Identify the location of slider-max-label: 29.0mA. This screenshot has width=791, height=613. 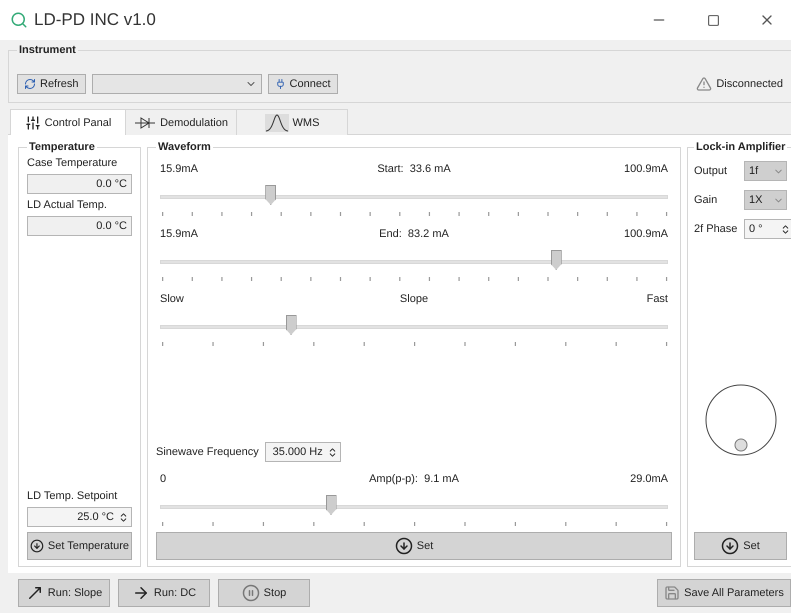
(649, 479).